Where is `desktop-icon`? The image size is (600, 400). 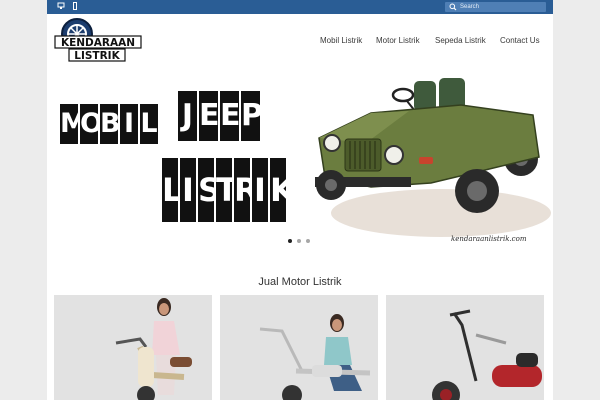
desktop-icon is located at coordinates (61, 7).